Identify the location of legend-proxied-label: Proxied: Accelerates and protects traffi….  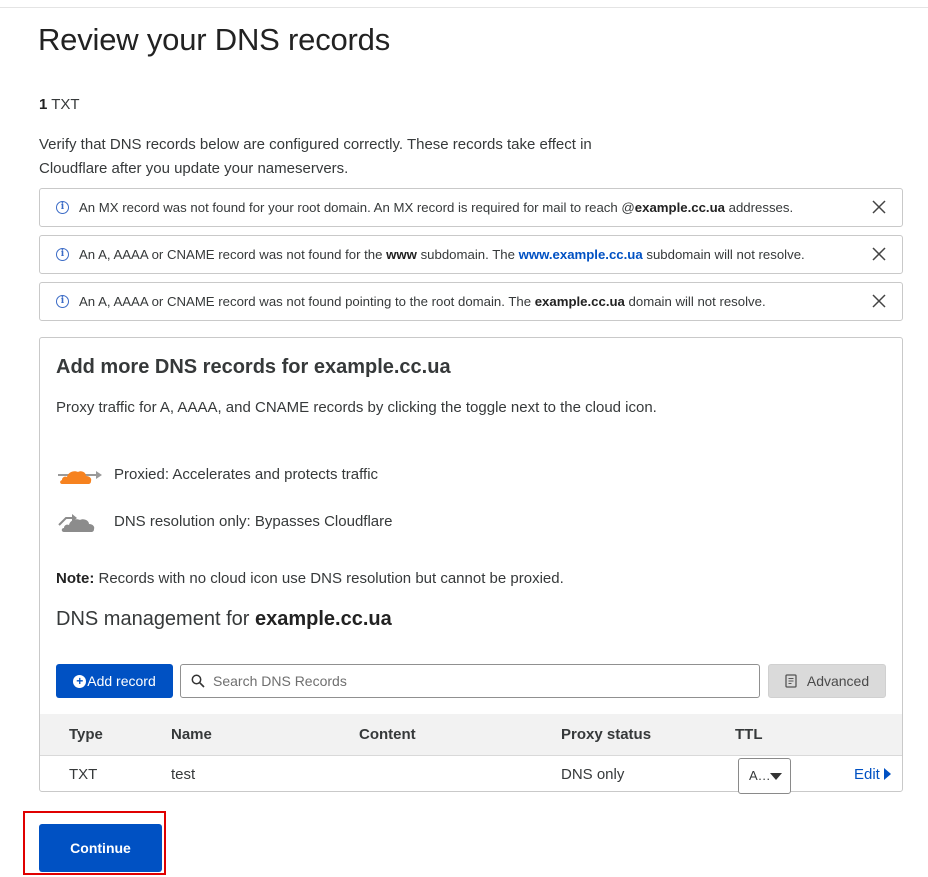
(246, 474).